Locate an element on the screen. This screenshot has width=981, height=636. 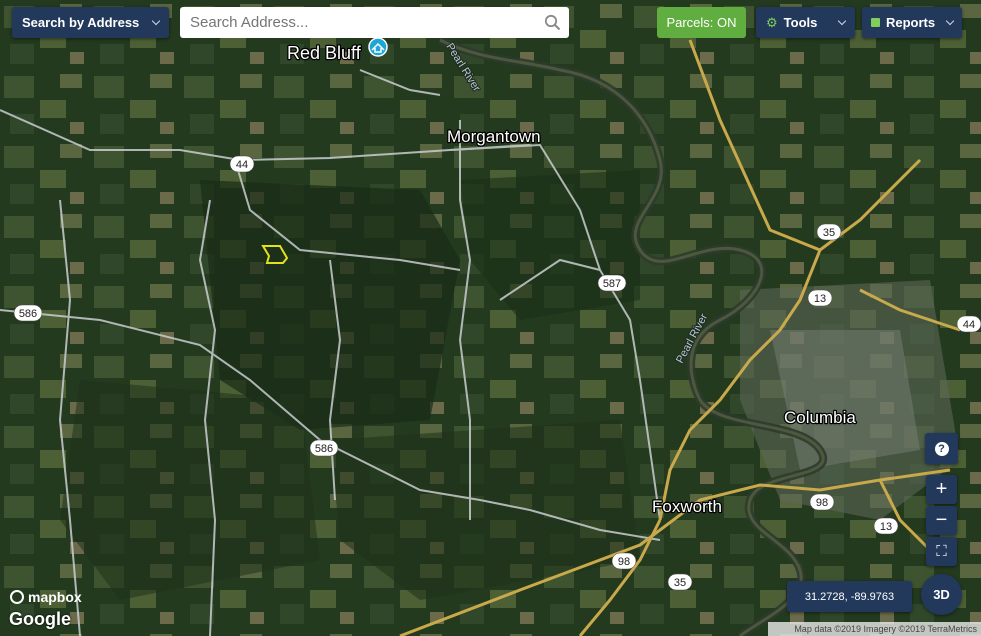
tools-dropdown-button: ⚙ Tools is located at coordinates (805, 22).